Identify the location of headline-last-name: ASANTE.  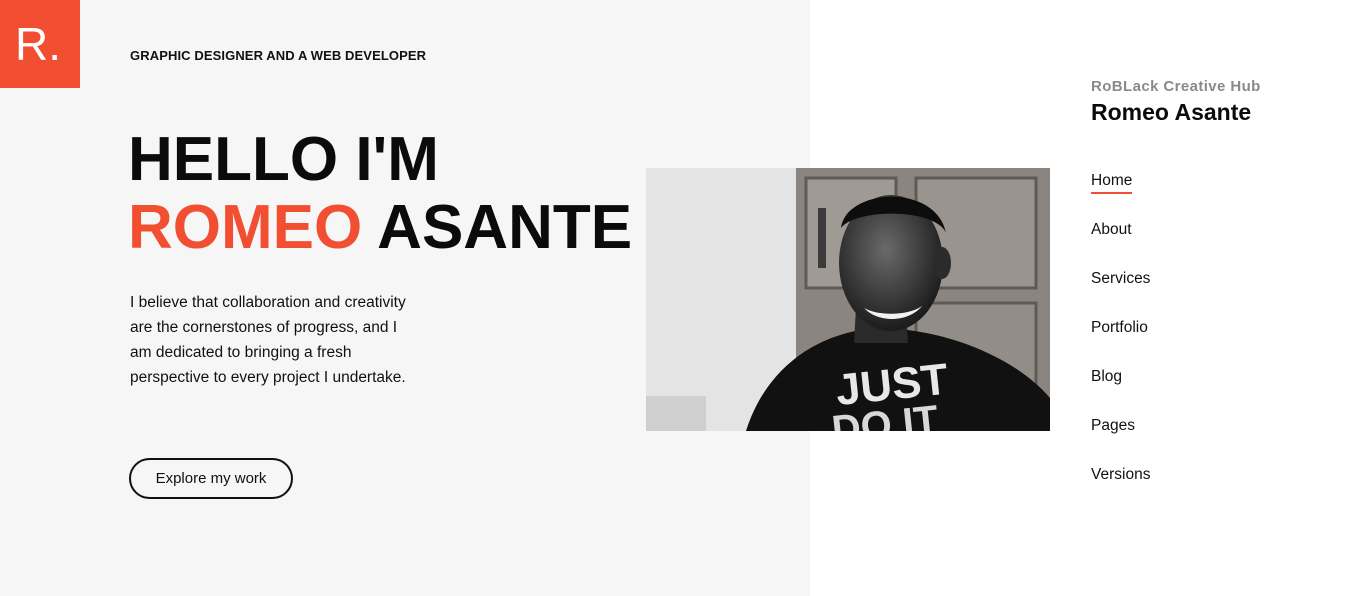
(505, 227).